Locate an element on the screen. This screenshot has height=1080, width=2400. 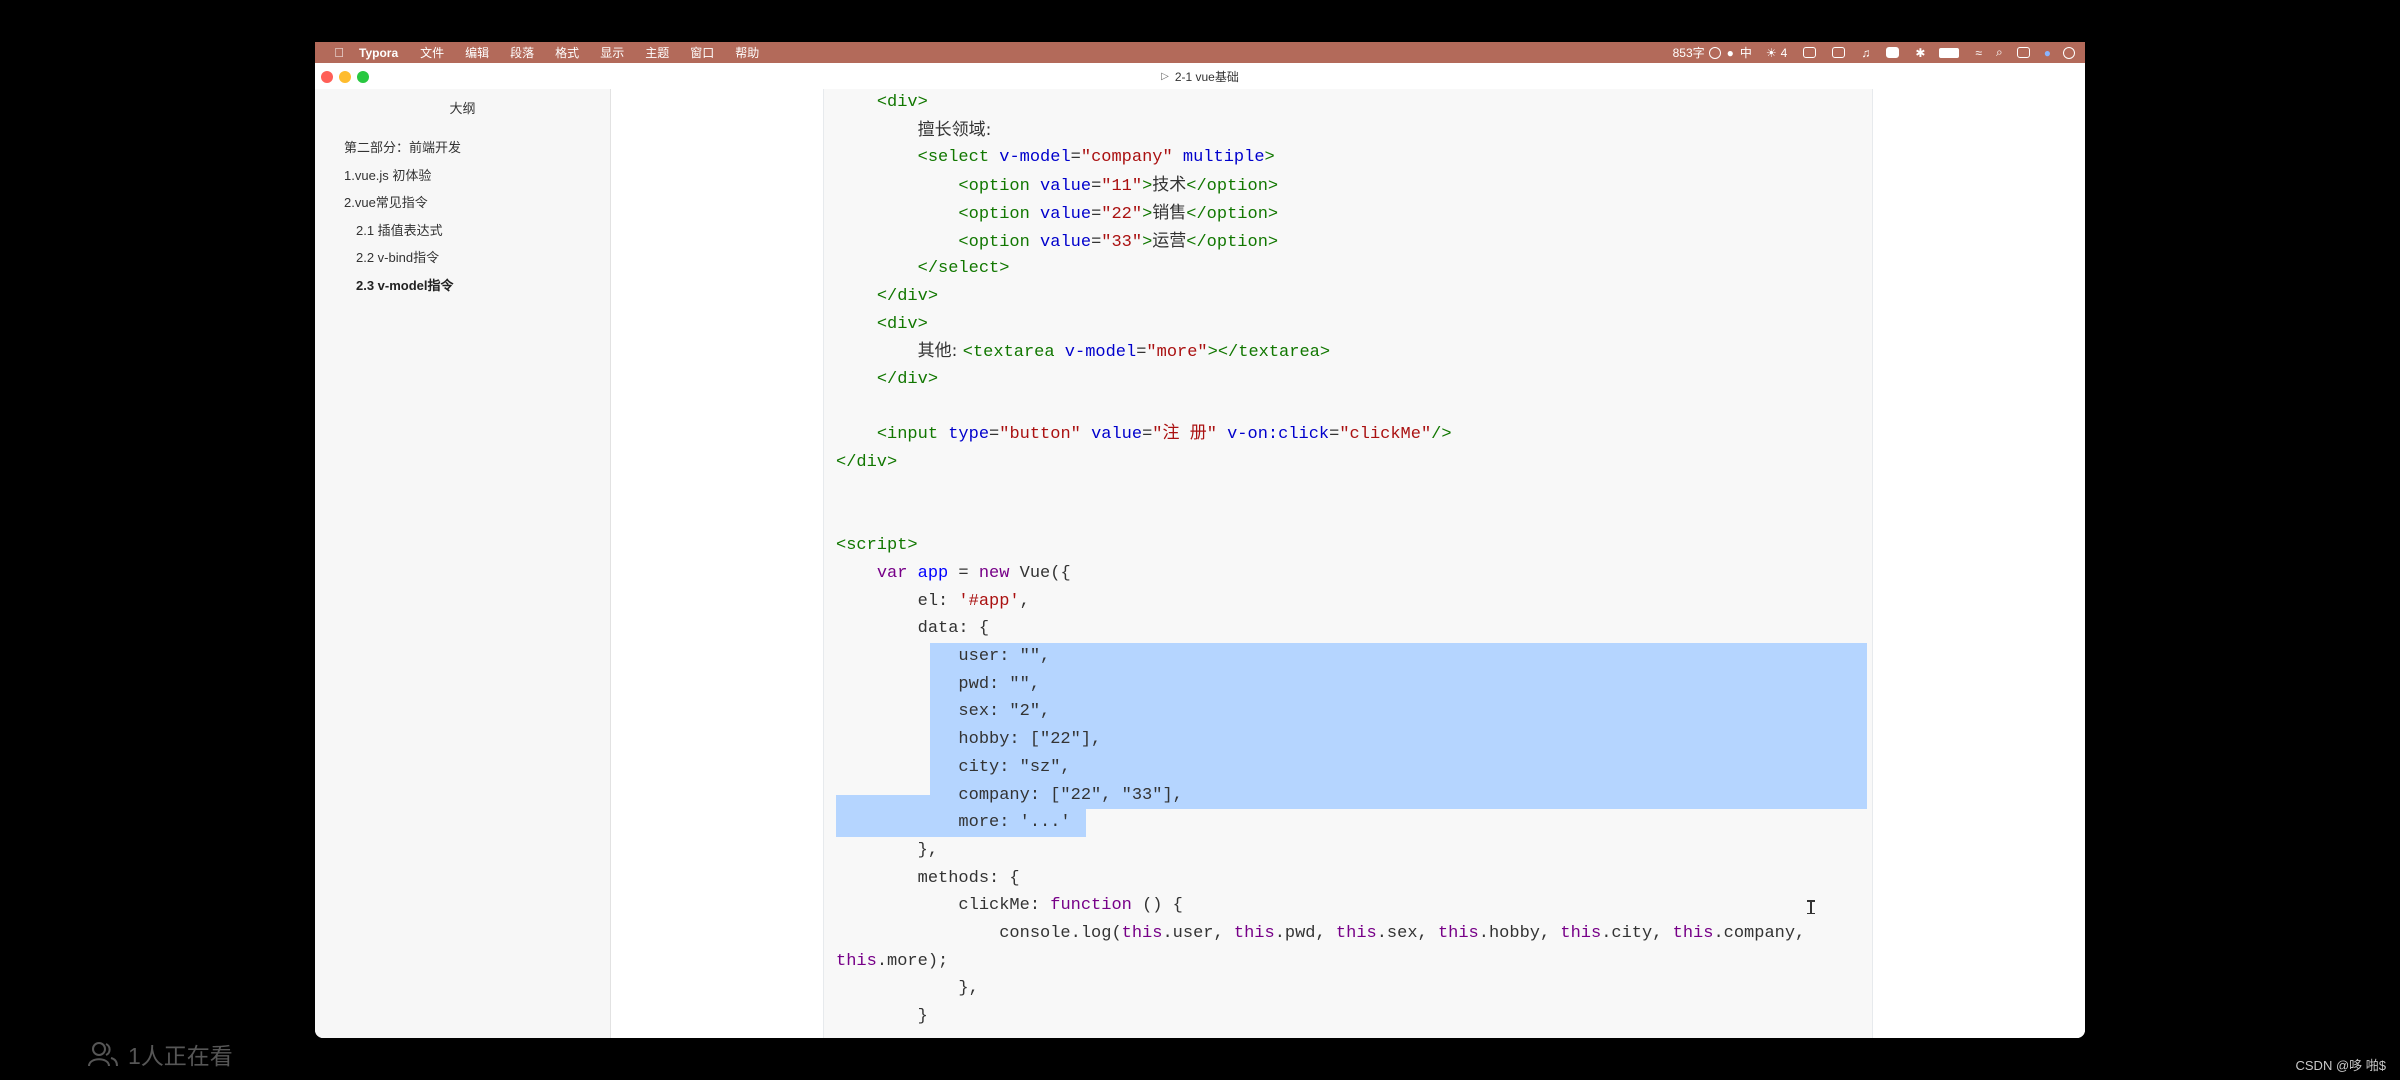
code-line: methods: { is located at coordinates (928, 879).